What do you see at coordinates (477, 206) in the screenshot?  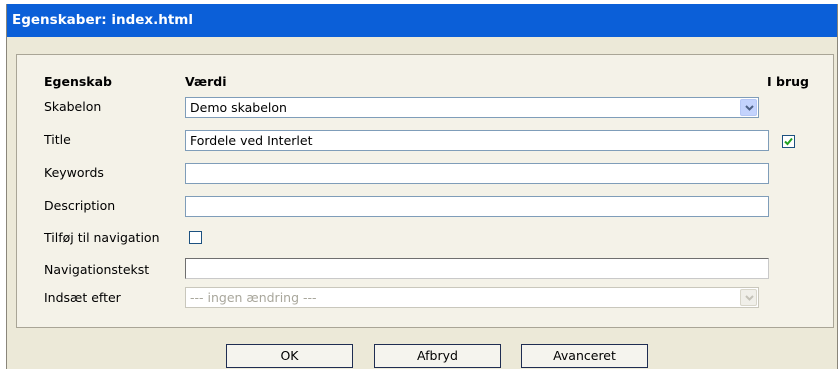 I see `description-input` at bounding box center [477, 206].